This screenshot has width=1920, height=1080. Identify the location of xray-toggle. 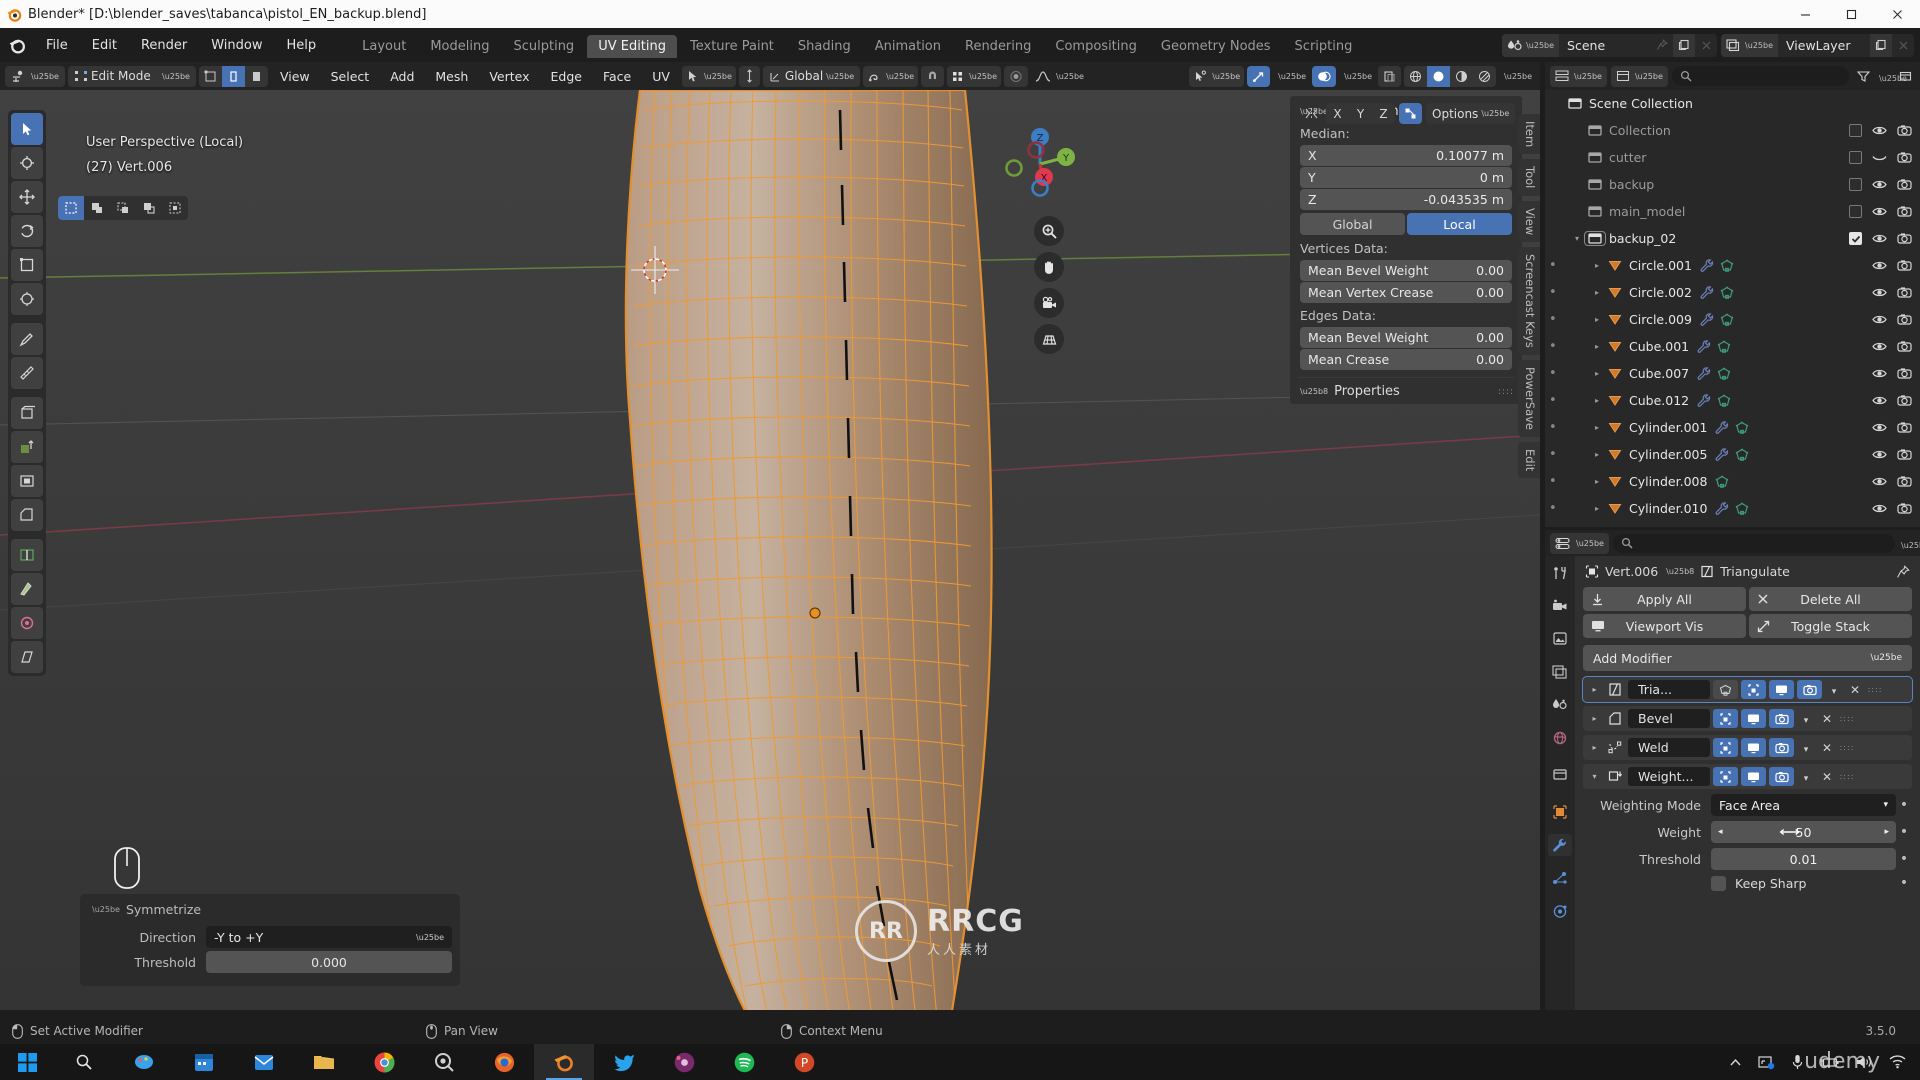
(1390, 76).